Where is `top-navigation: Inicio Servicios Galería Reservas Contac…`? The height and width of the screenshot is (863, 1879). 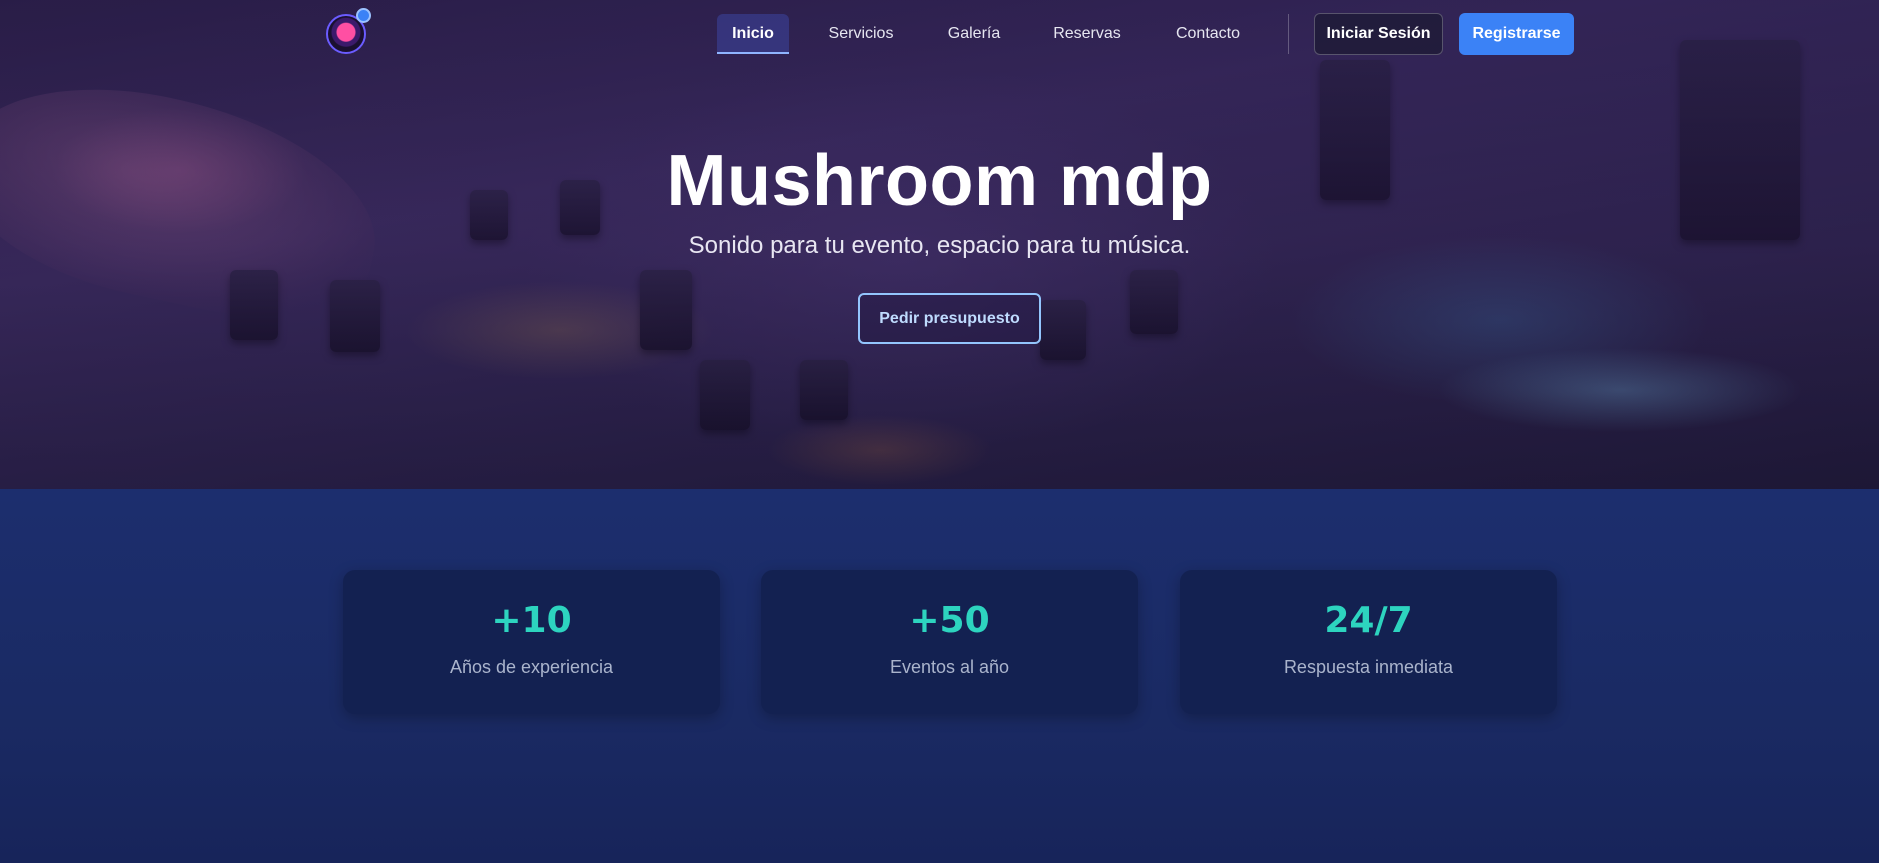 top-navigation: Inicio Servicios Galería Reservas Contac… is located at coordinates (939, 34).